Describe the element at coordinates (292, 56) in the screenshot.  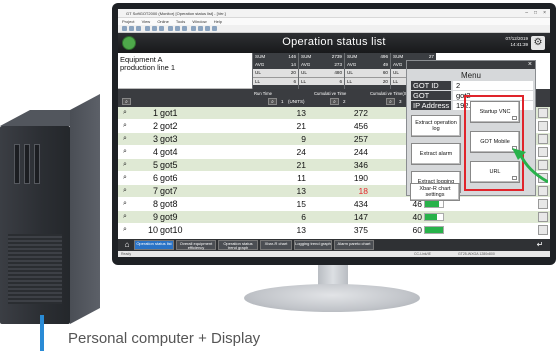
I see `summary-sum-value: 146` at that location.